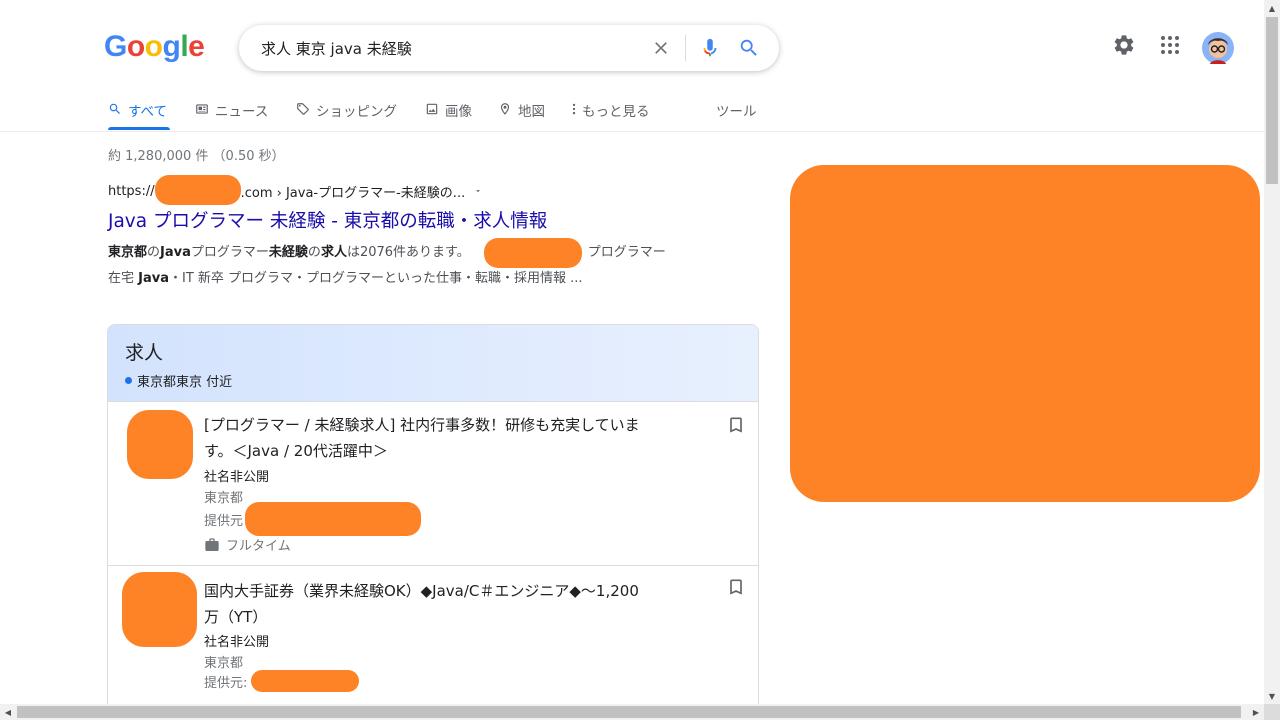  I want to click on horizontal-scroll-thumb, so click(629, 712).